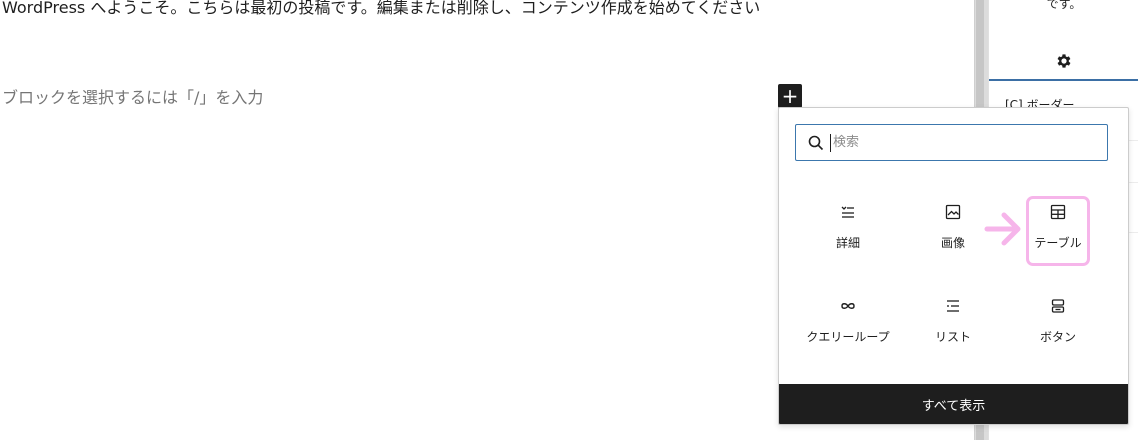 The height and width of the screenshot is (440, 1138). I want to click on block-search, so click(951, 142).